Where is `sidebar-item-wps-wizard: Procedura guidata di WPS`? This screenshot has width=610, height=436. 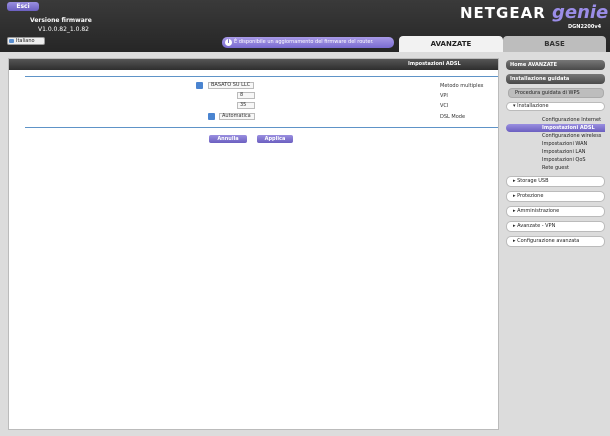
sidebar-item-wps-wizard: Procedura guidata di WPS is located at coordinates (556, 93).